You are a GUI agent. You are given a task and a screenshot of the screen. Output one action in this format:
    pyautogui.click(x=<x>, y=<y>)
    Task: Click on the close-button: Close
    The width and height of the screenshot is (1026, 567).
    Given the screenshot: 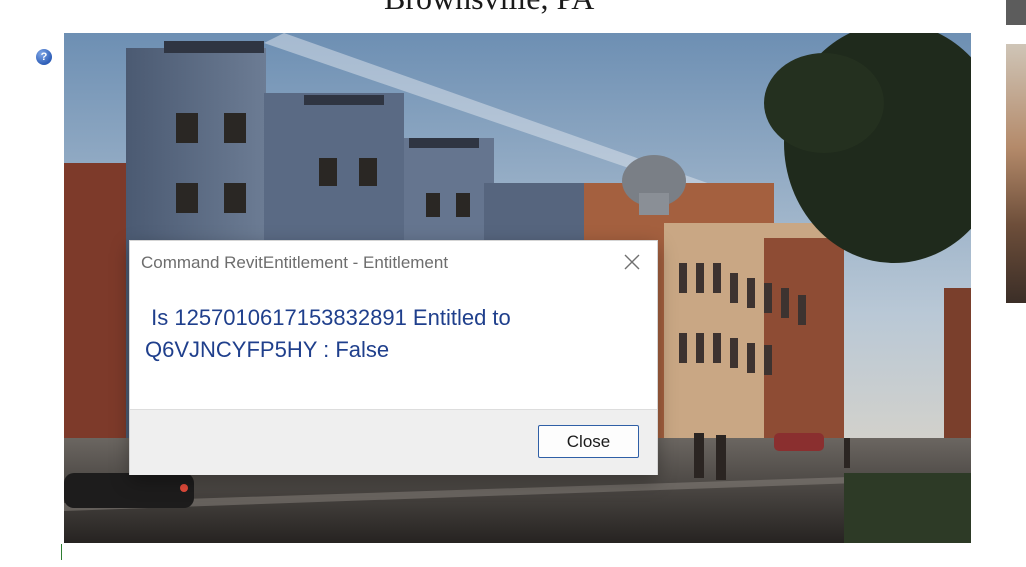 What is the action you would take?
    pyautogui.click(x=588, y=441)
    